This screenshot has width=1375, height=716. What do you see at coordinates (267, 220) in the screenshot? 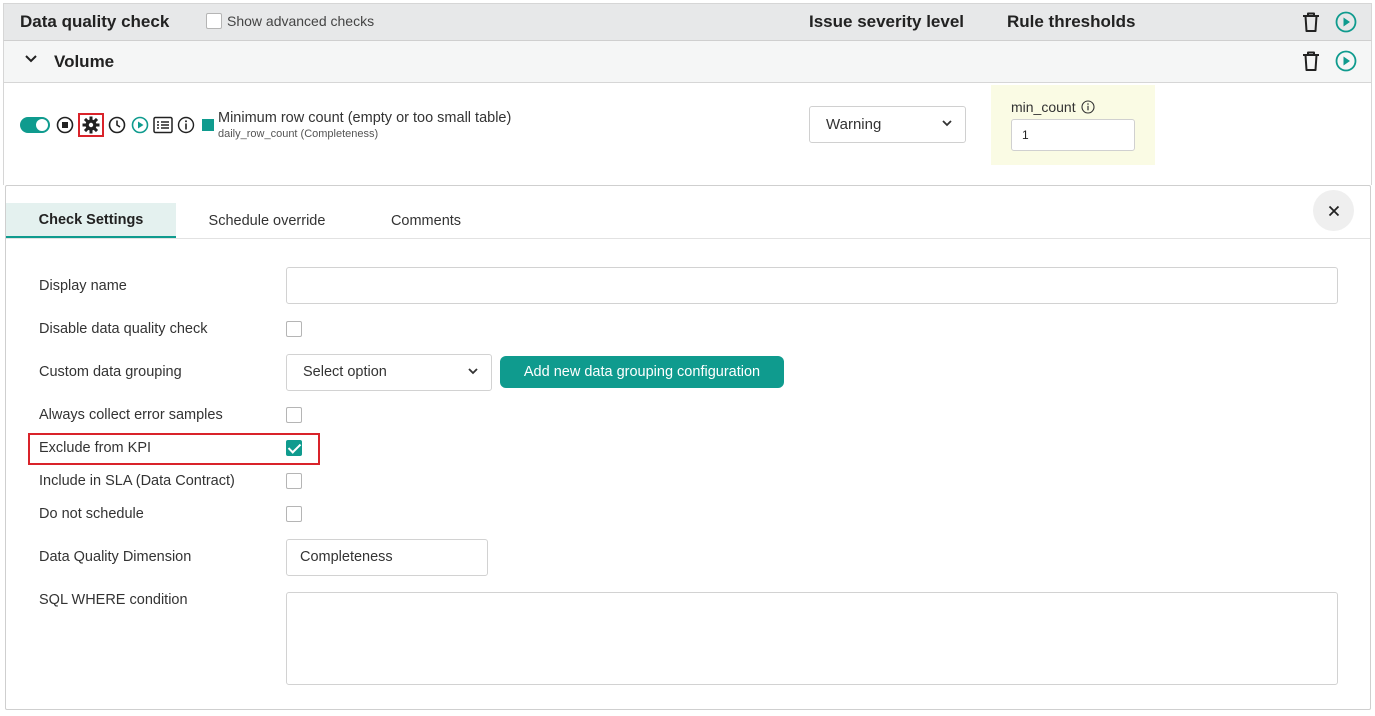
I see `tab-schedule-override: Schedule override` at bounding box center [267, 220].